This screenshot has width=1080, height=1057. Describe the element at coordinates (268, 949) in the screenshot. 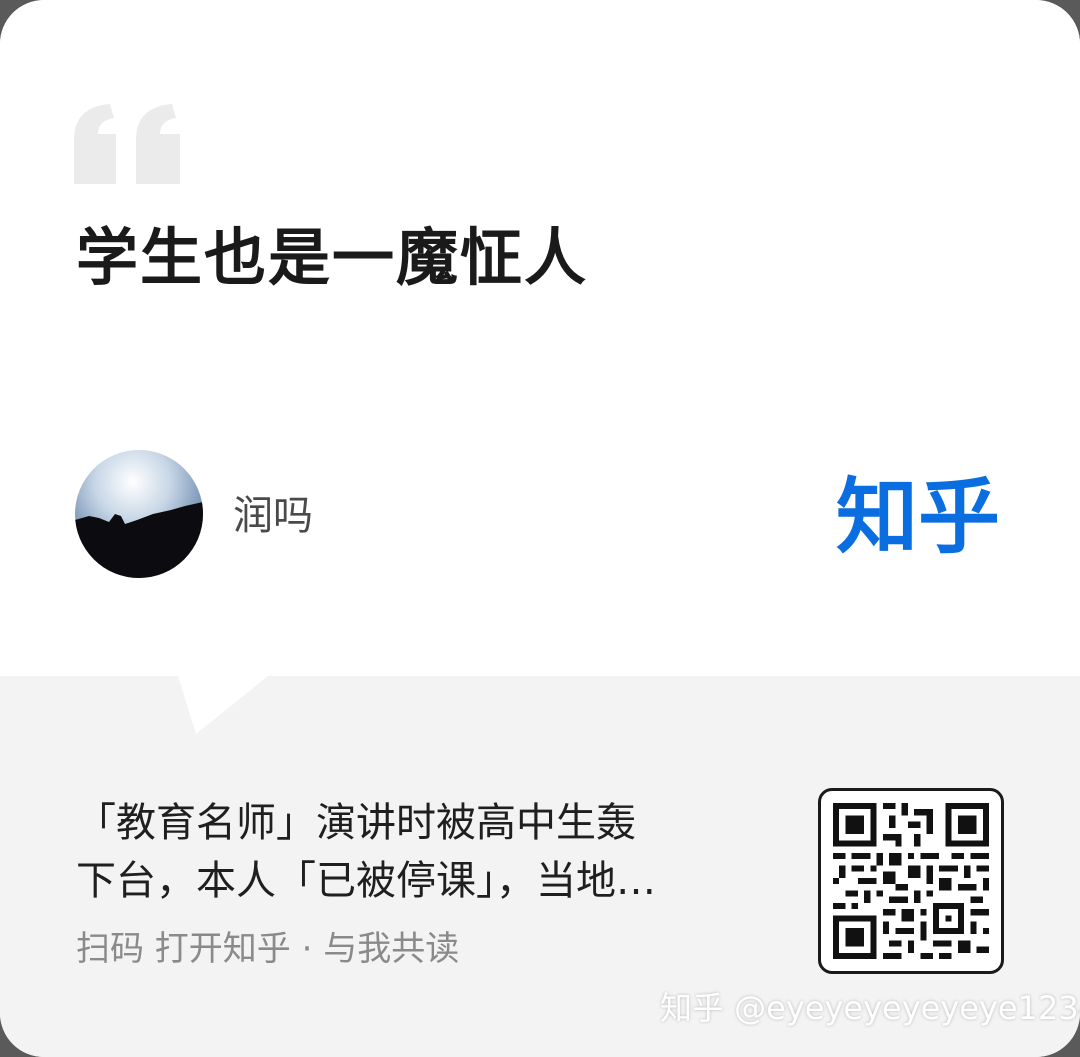

I see `scan-prompt: 扫码 打开知乎 · 与我共读` at that location.